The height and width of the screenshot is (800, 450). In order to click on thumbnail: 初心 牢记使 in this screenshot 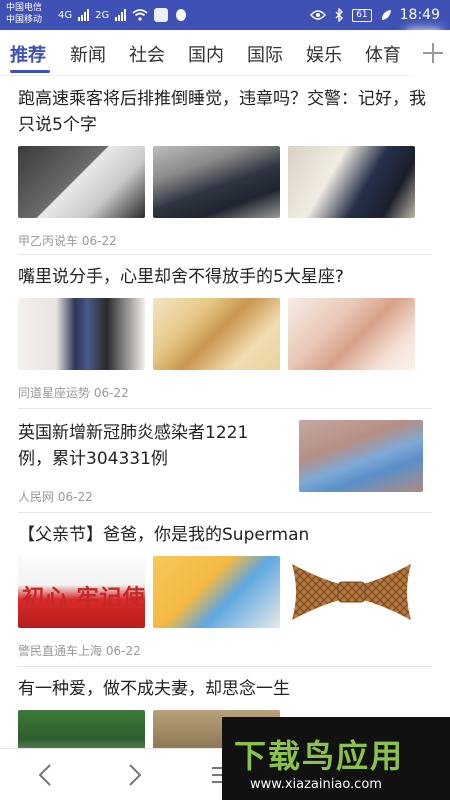, I will do `click(81, 592)`.